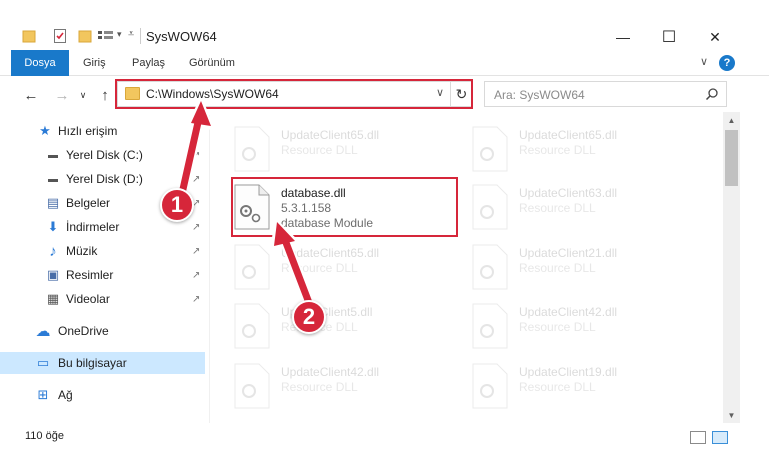  Describe the element at coordinates (90, 275) in the screenshot. I see `sidebar-item-label: Resimler` at that location.